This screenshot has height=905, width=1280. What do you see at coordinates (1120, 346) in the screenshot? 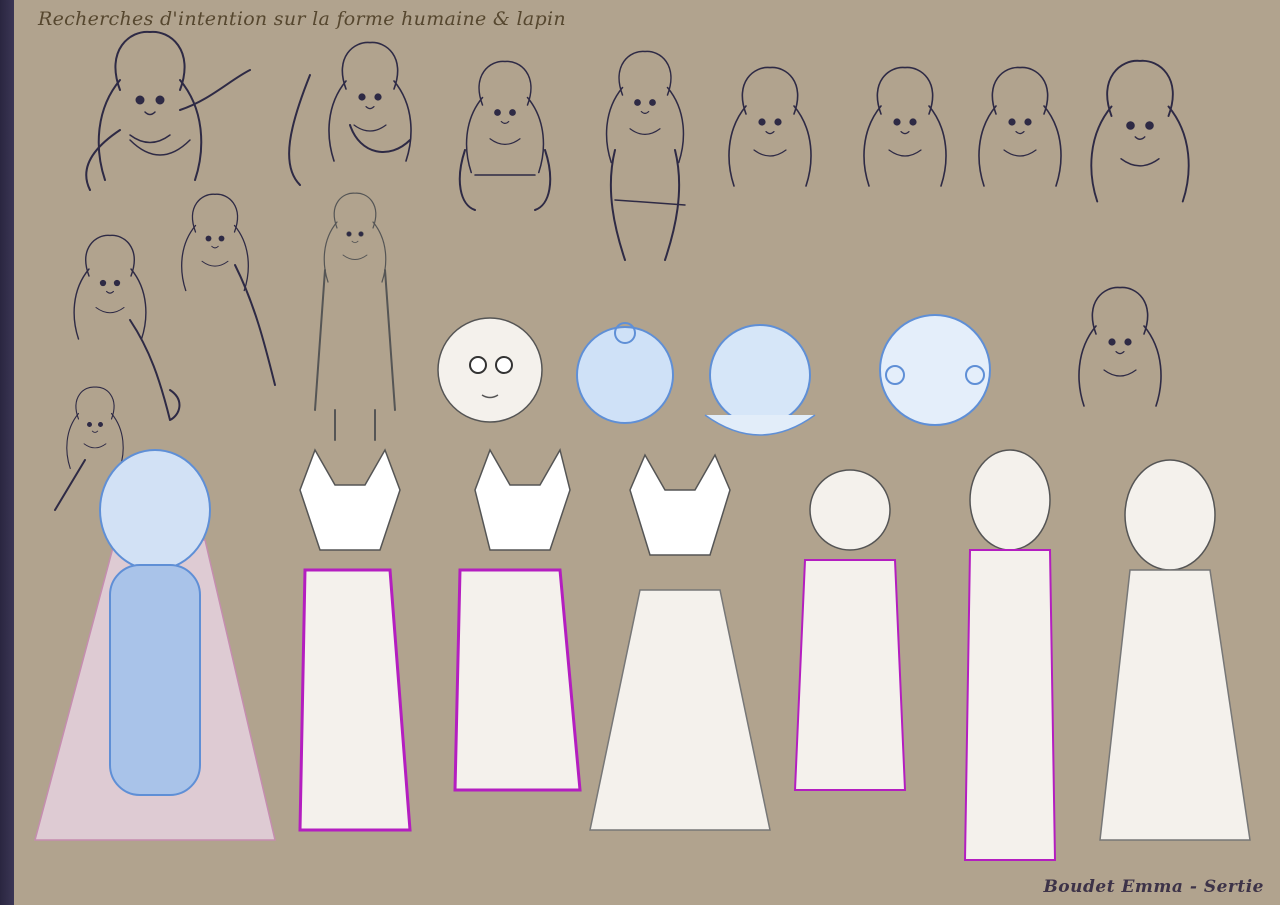
I see `bunny-sketch-right` at bounding box center [1120, 346].